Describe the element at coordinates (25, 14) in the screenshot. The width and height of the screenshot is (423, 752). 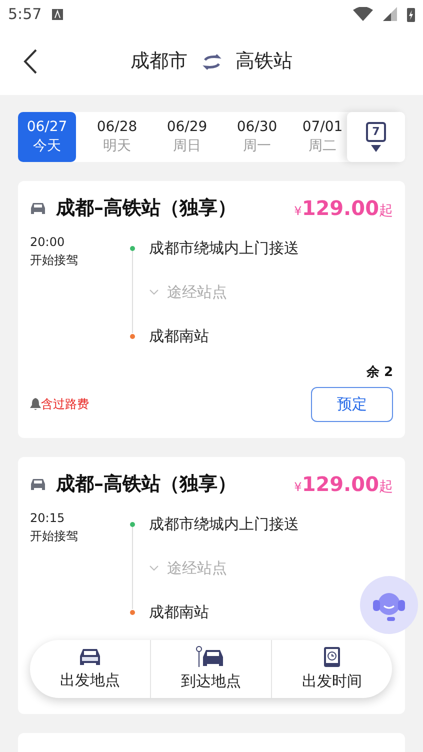
I see `status-time: 5:57` at that location.